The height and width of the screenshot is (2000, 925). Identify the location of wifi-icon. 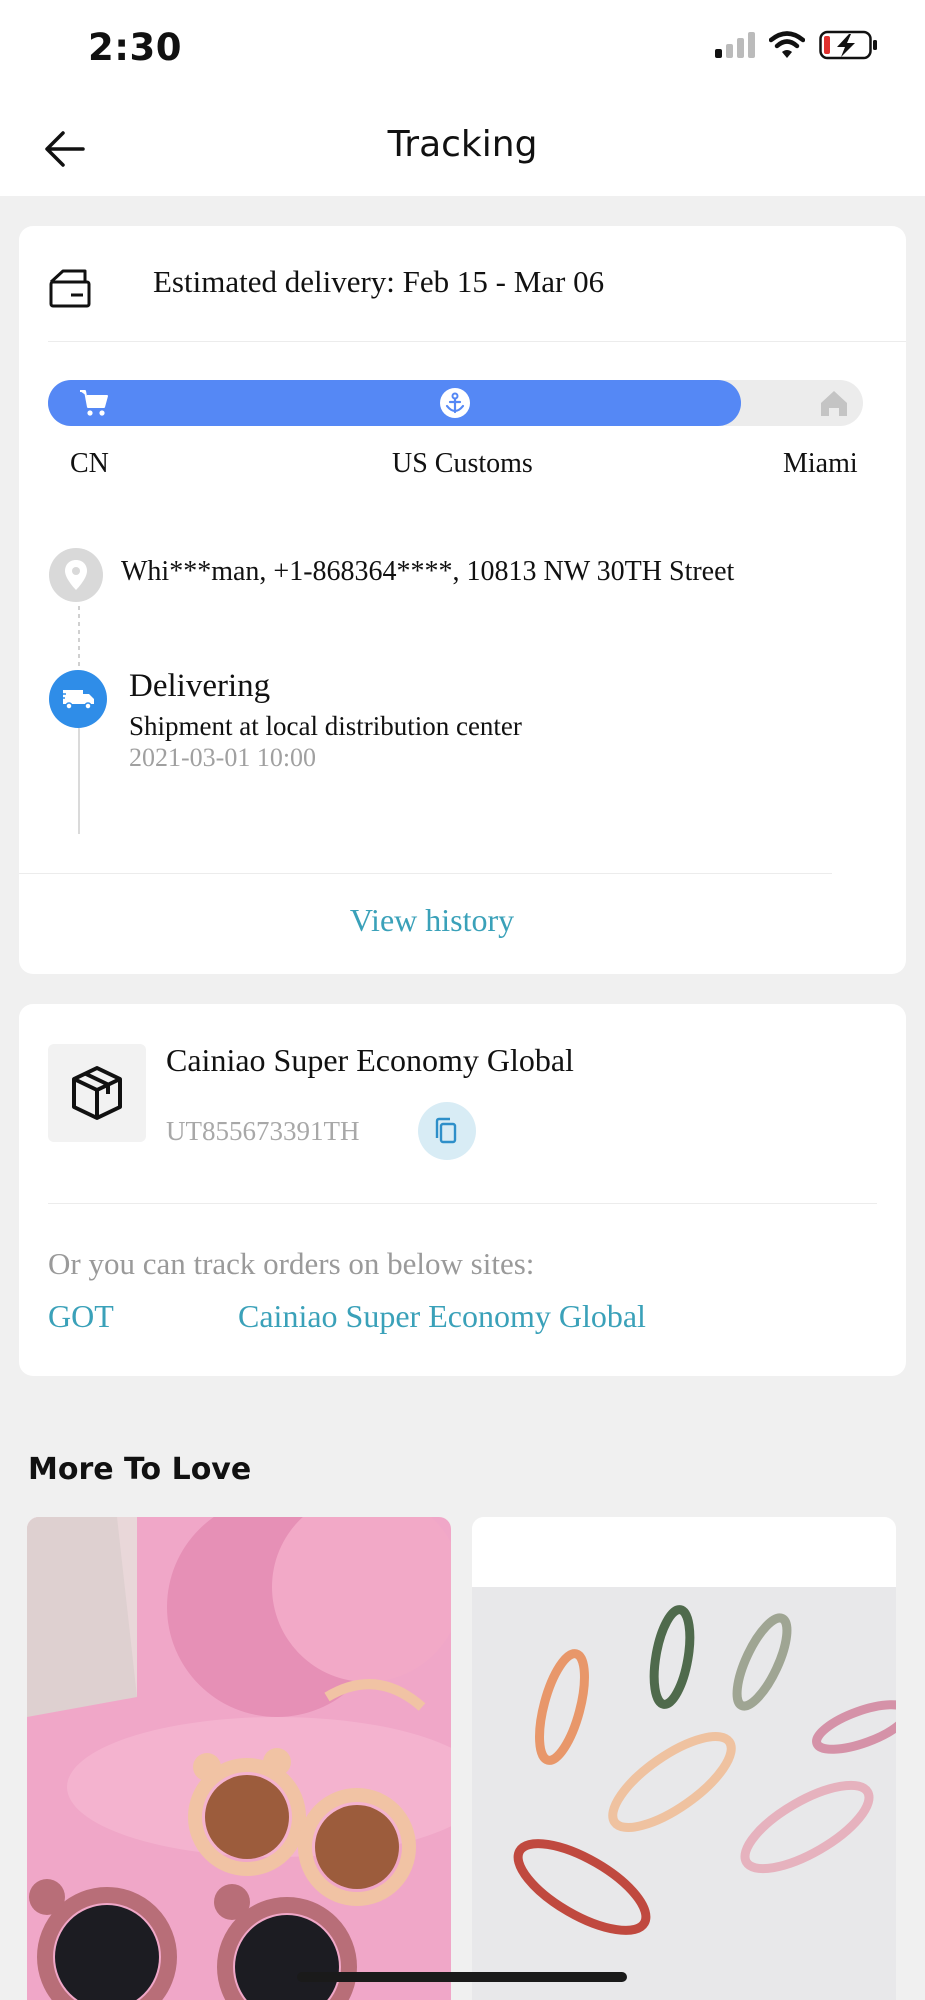
(787, 44).